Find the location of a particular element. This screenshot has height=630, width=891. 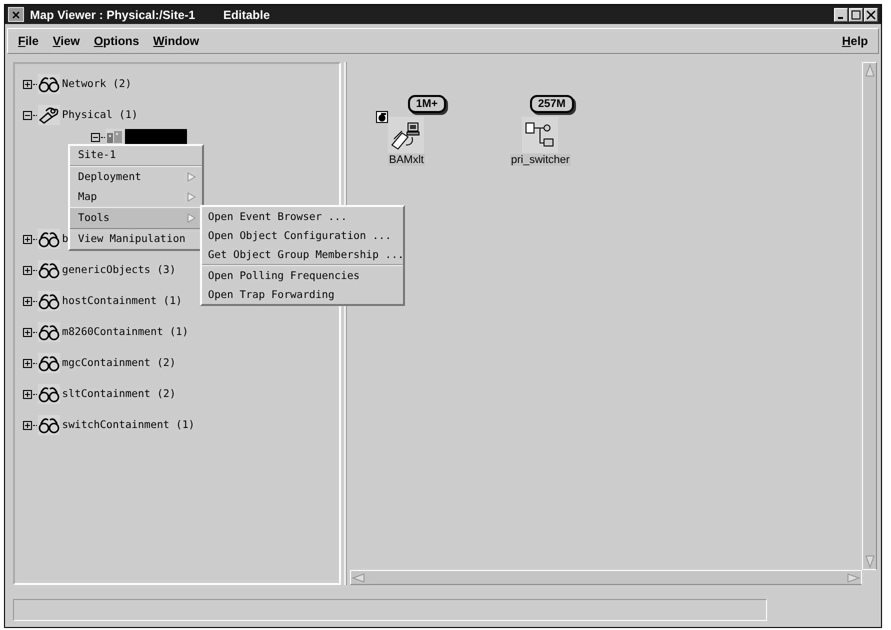

tree-item: b is located at coordinates (65, 239).